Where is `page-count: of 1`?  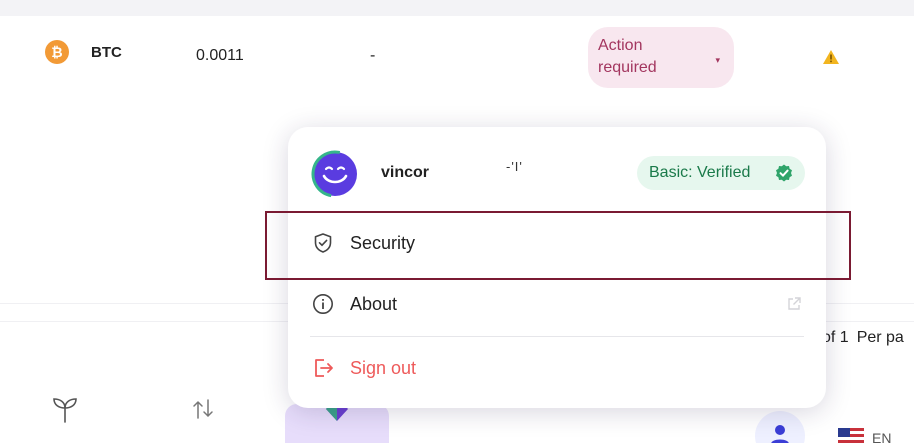
page-count: of 1 is located at coordinates (835, 337).